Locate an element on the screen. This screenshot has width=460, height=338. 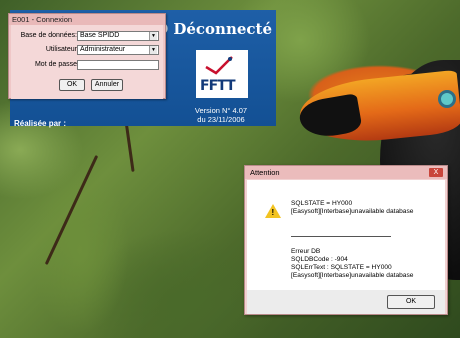
base-row: Base de données: Base SPIDD ▼ is located at coordinates (86, 36).